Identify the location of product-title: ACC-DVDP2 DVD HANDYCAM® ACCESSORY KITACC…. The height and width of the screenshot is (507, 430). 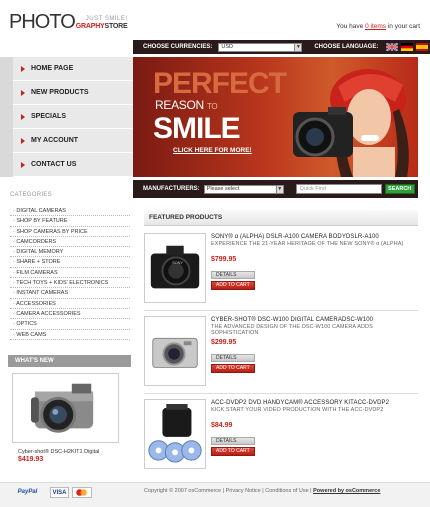
(300, 403).